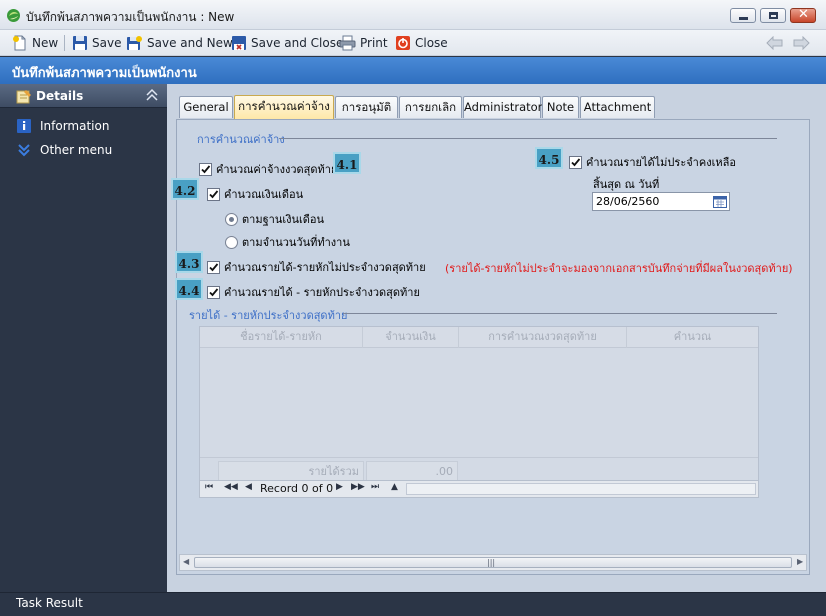  Describe the element at coordinates (374, 43) in the screenshot. I see `print-label: Print` at that location.